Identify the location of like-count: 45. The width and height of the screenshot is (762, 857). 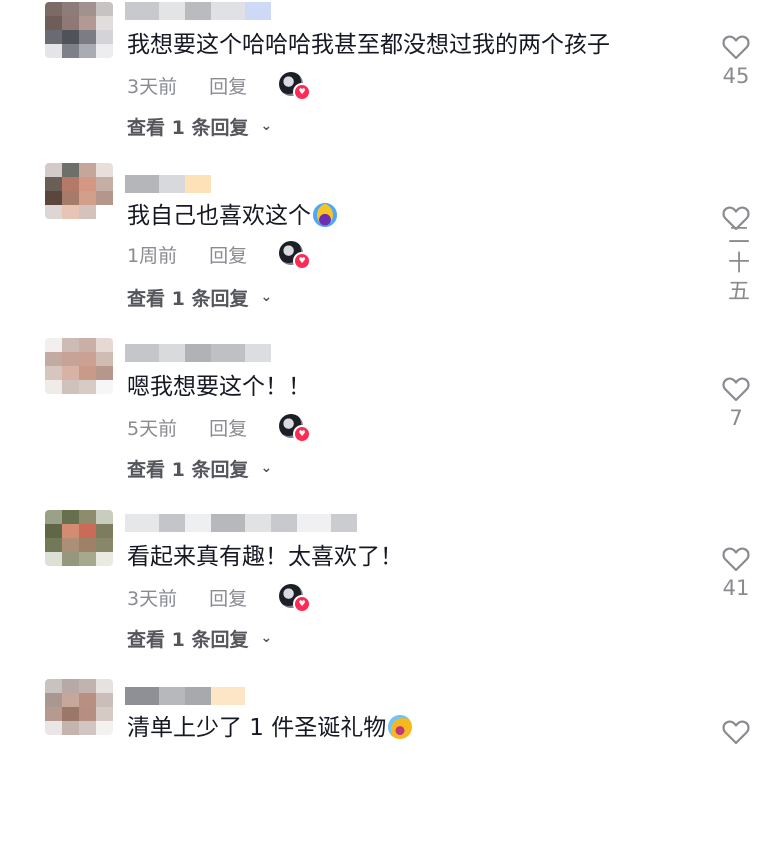
(736, 76).